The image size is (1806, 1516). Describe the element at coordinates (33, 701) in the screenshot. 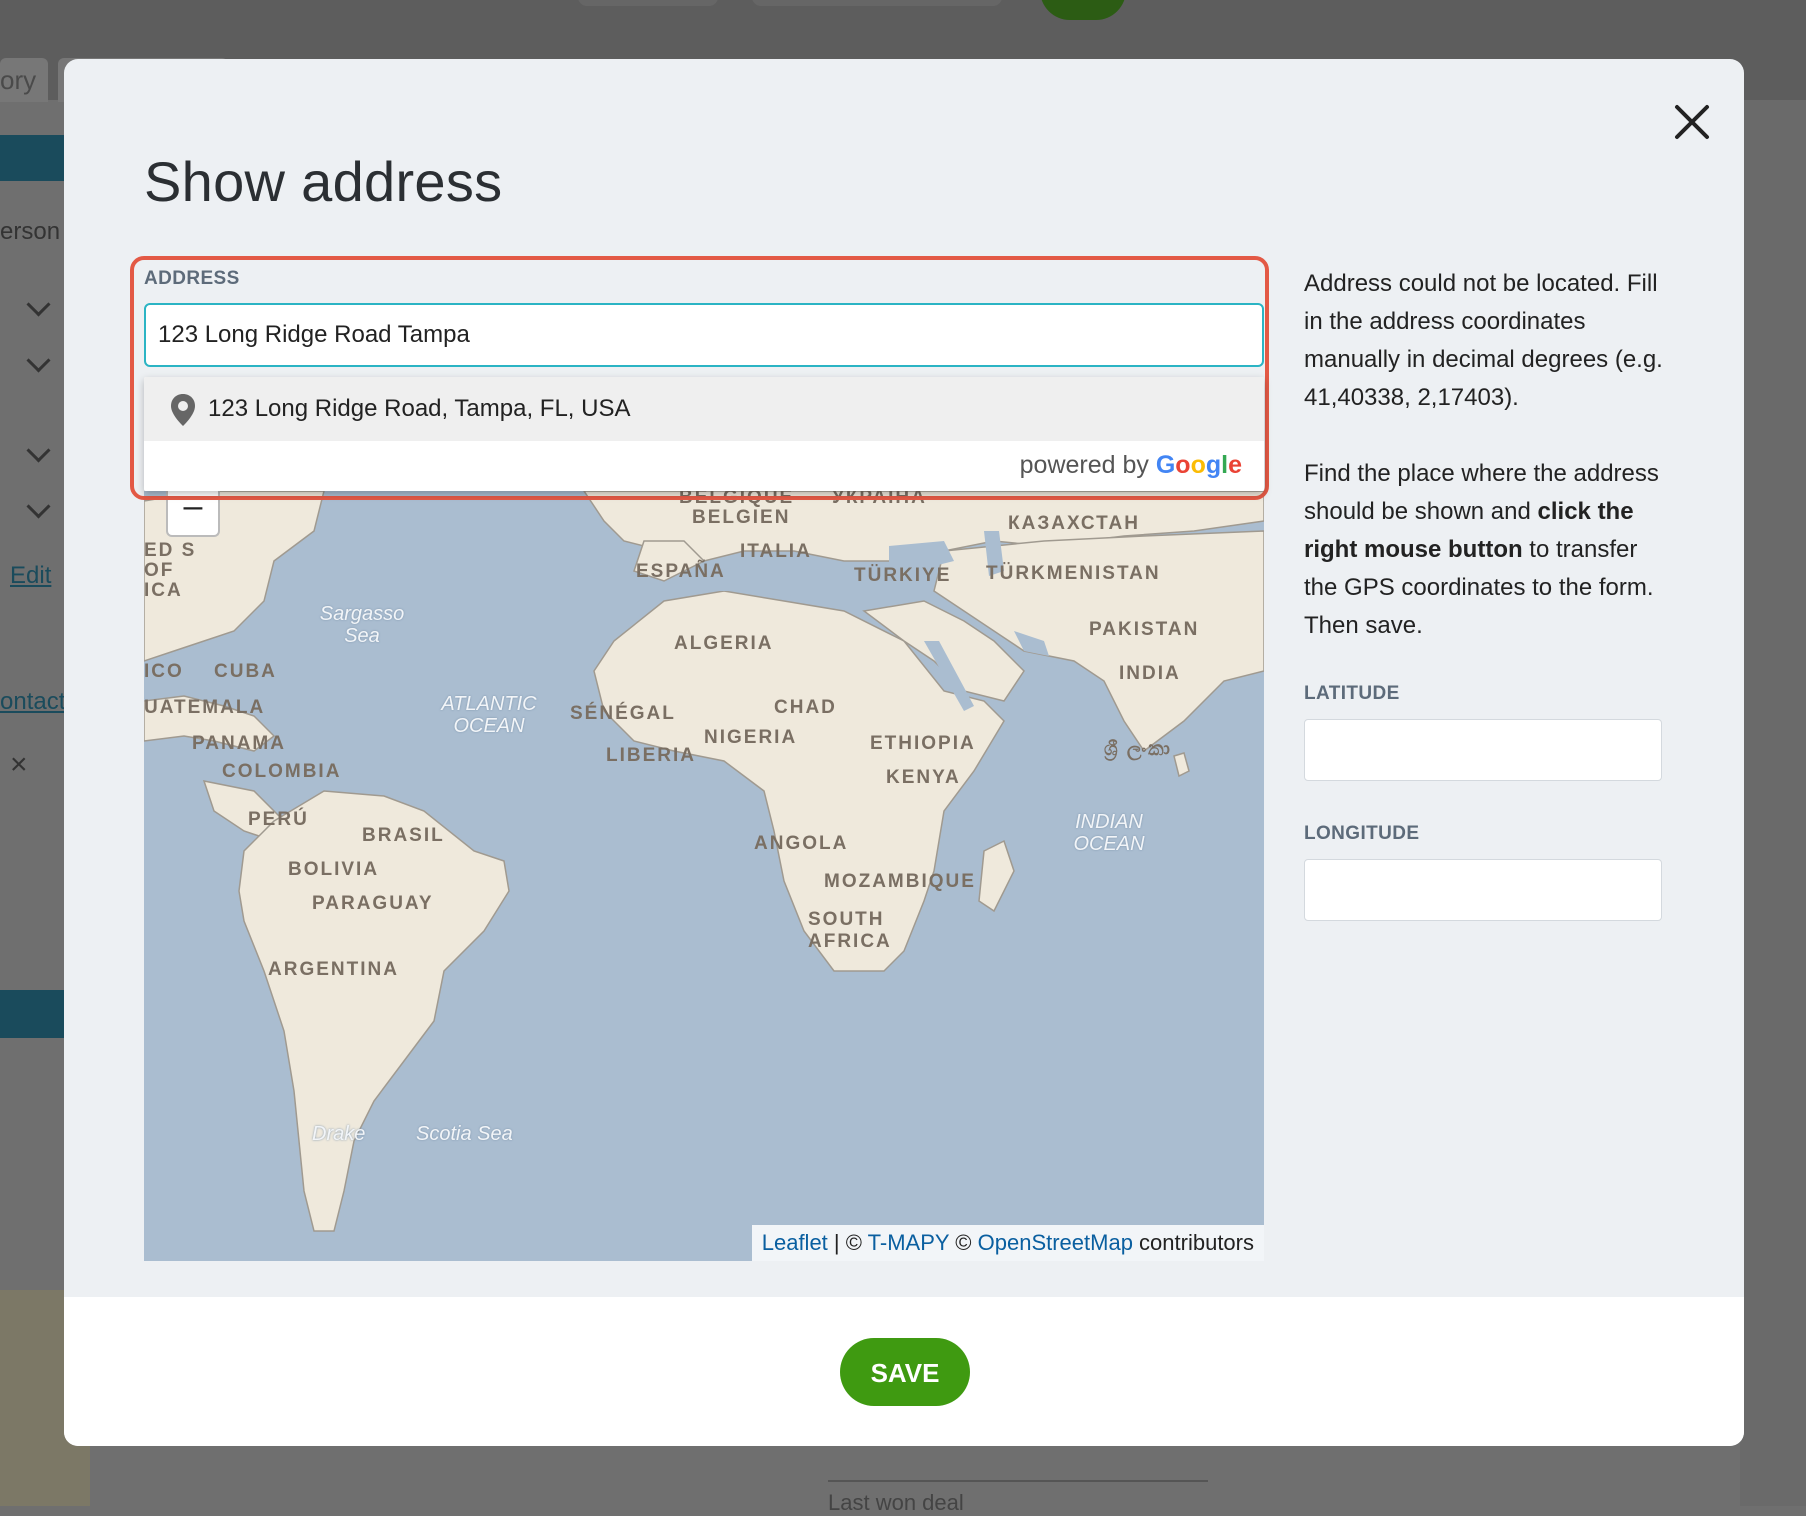

I see `background-contact-link: ontact` at that location.